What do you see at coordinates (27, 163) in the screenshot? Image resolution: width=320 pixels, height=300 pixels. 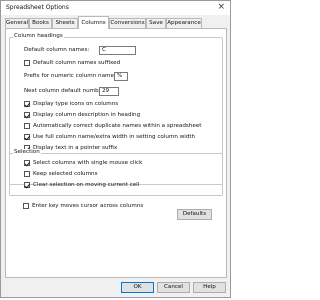 I see `single-click-select-checkbox` at bounding box center [27, 163].